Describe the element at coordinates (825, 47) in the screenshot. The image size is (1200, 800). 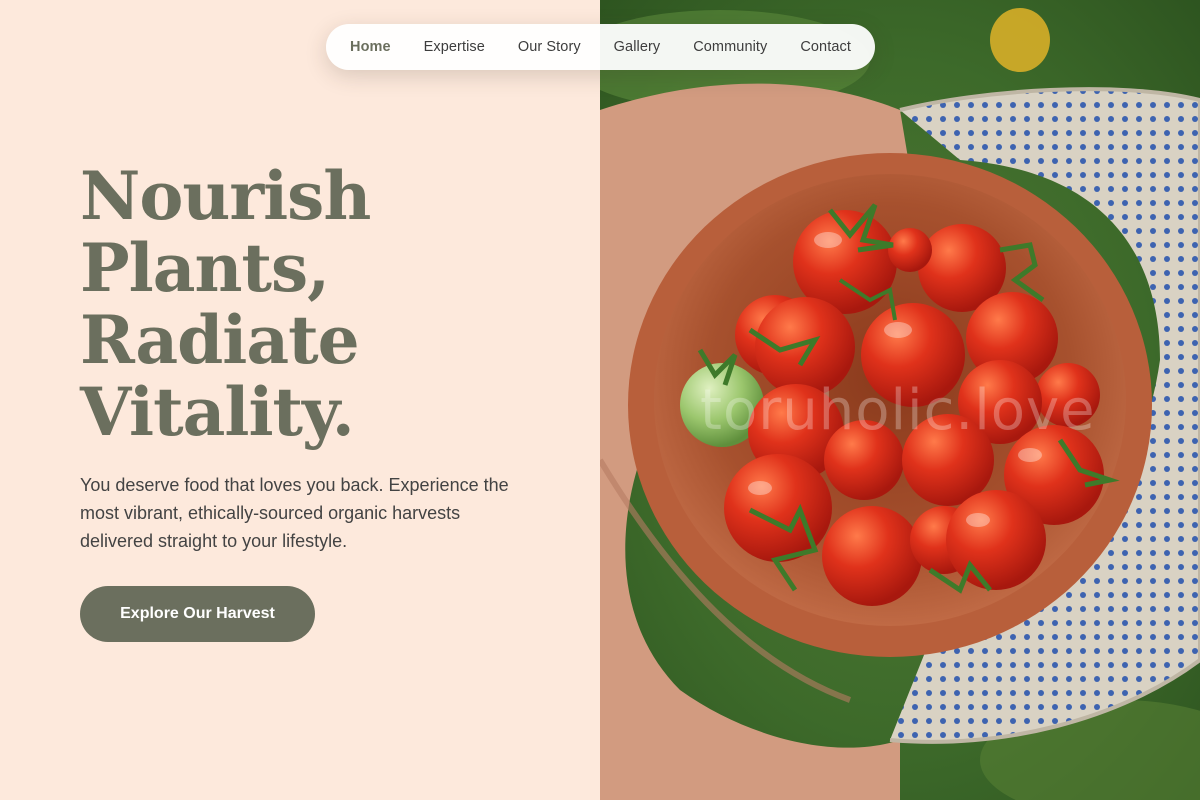
I see `nav-contact: Contact` at that location.